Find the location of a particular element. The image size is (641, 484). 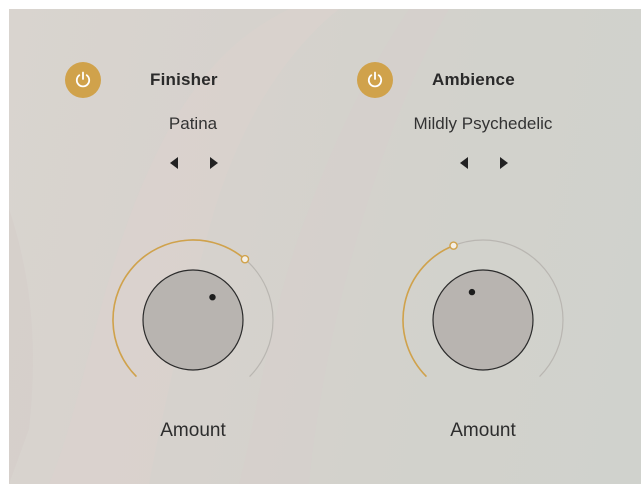

ambience-title: Ambience is located at coordinates (473, 79).